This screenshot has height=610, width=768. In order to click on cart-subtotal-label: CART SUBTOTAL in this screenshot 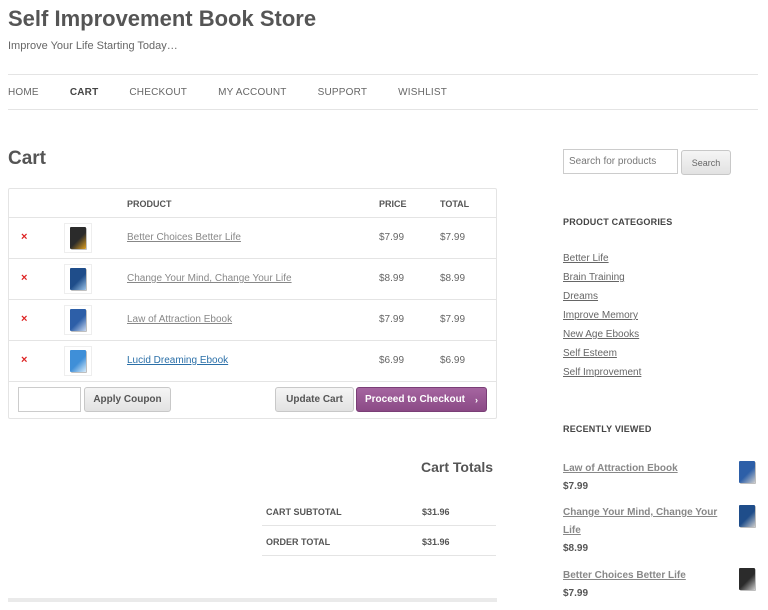, I will do `click(304, 512)`.